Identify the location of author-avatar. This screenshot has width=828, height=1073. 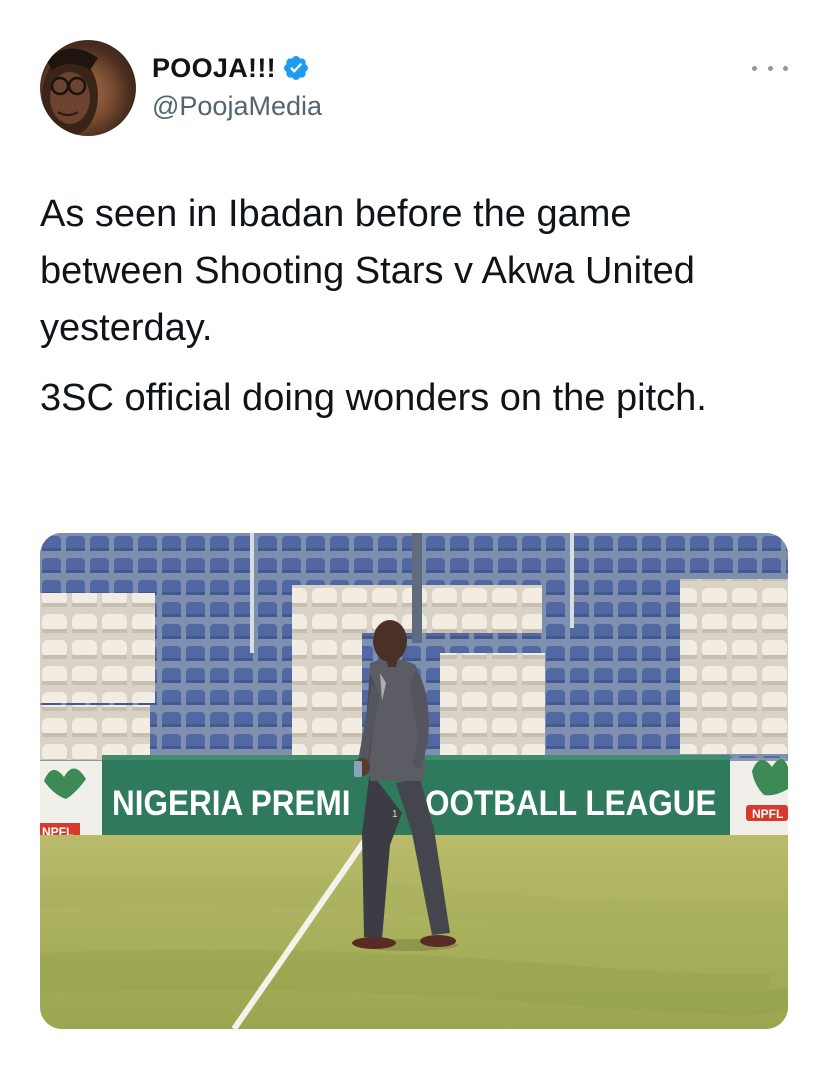
(88, 88).